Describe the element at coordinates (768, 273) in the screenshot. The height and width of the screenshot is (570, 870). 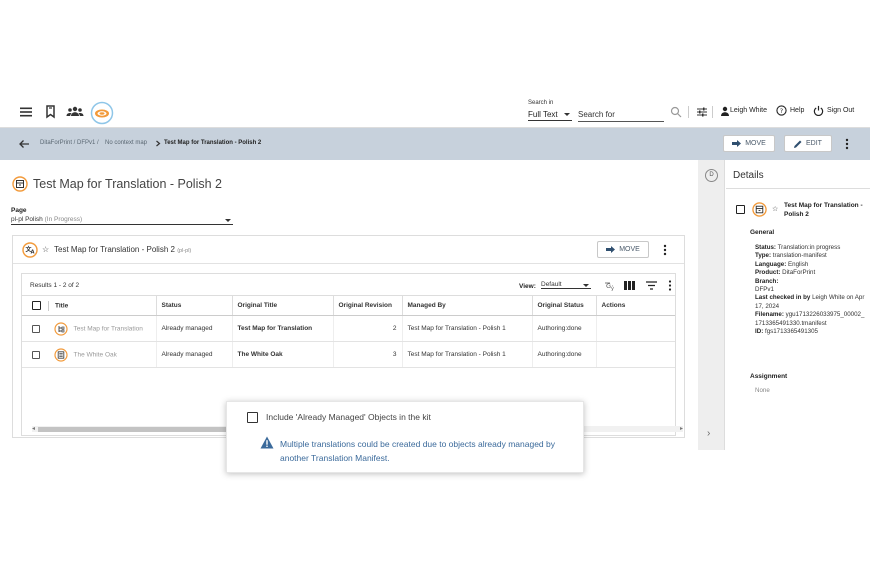
I see `product-key: Product:` at that location.